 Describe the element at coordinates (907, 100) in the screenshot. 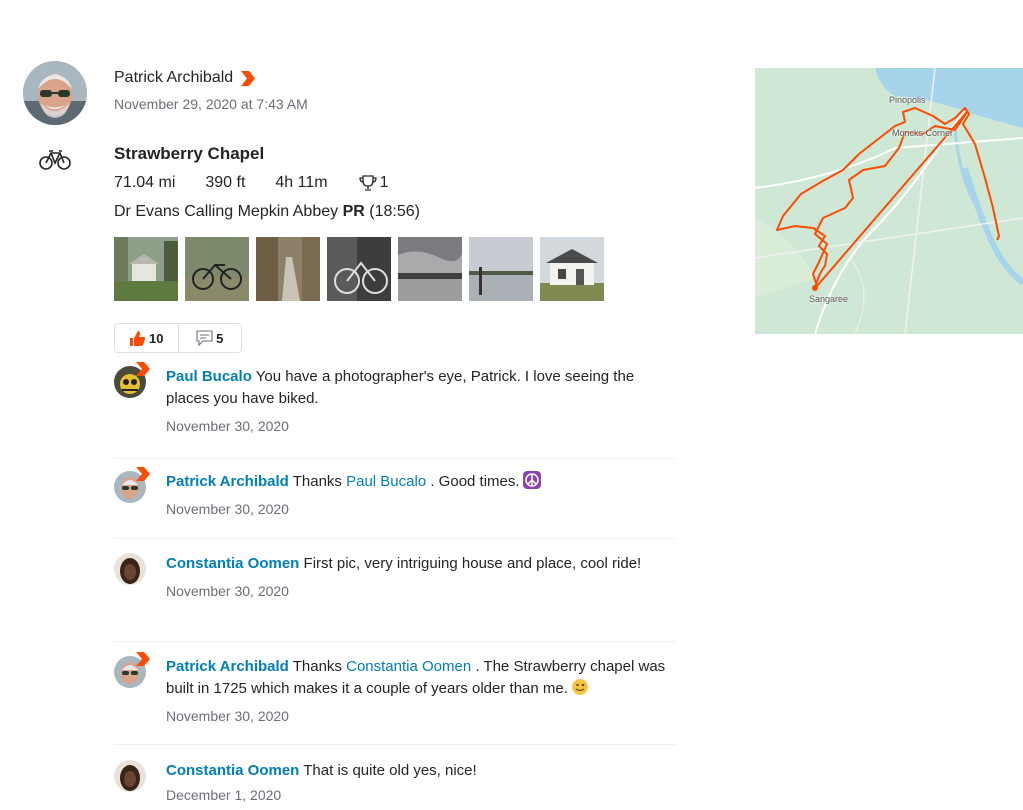

I see `map-label-pinopolis: Pinopolis` at that location.